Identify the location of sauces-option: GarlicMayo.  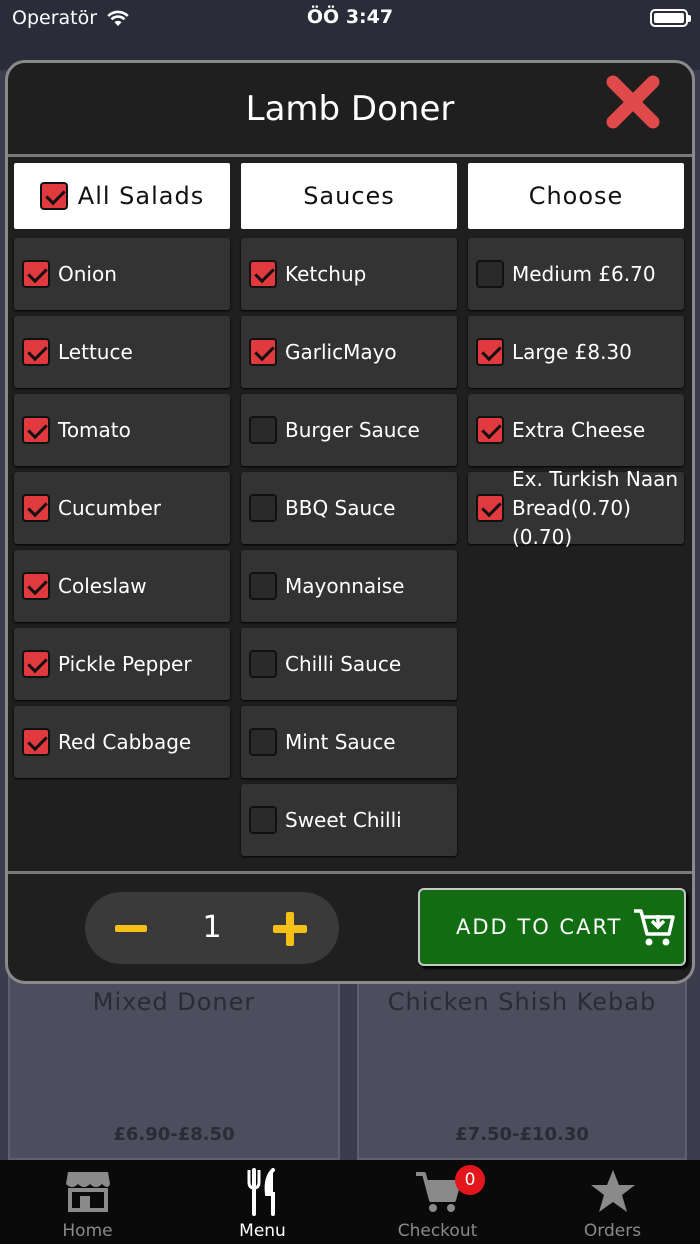
(349, 352).